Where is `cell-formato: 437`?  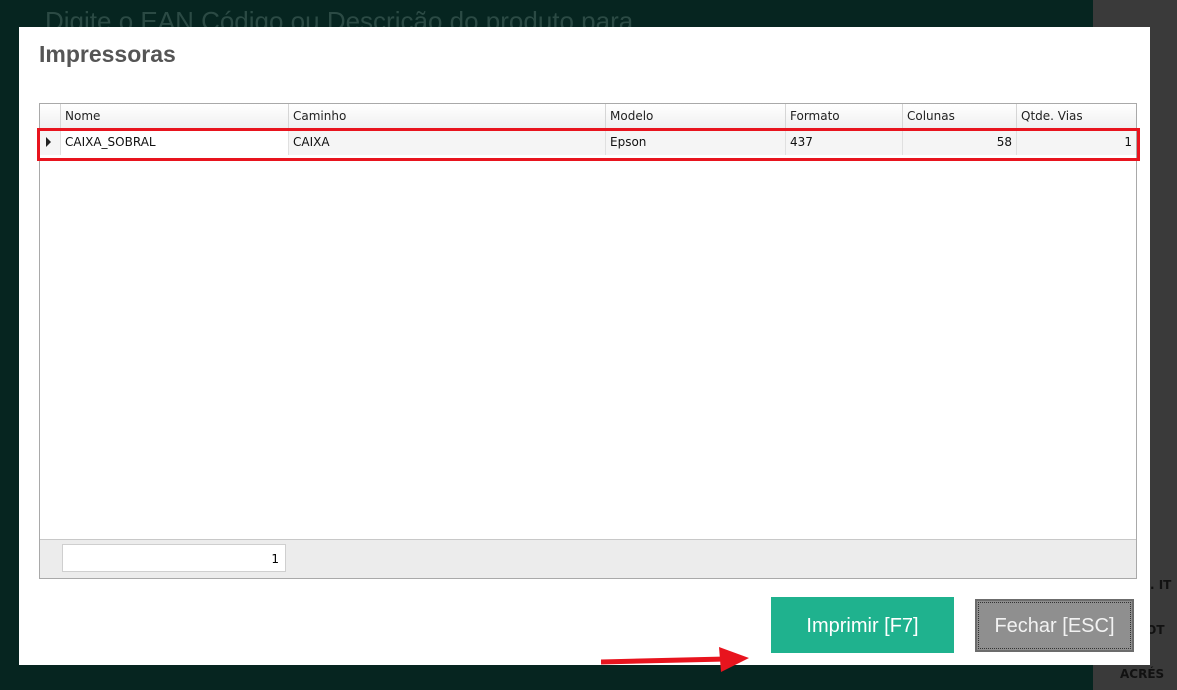 cell-formato: 437 is located at coordinates (843, 142).